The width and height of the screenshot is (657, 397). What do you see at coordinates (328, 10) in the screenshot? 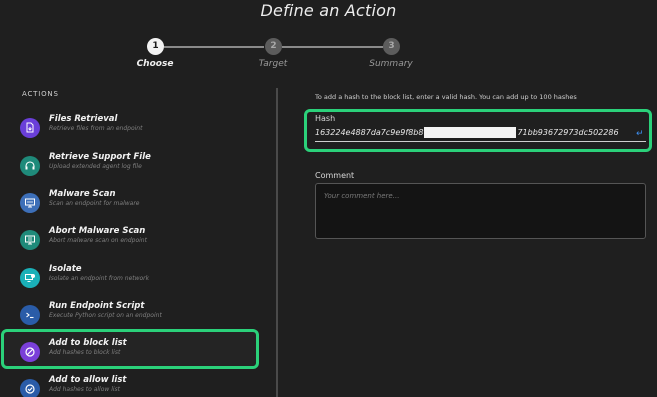
I see `page-title: Define an Action` at bounding box center [328, 10].